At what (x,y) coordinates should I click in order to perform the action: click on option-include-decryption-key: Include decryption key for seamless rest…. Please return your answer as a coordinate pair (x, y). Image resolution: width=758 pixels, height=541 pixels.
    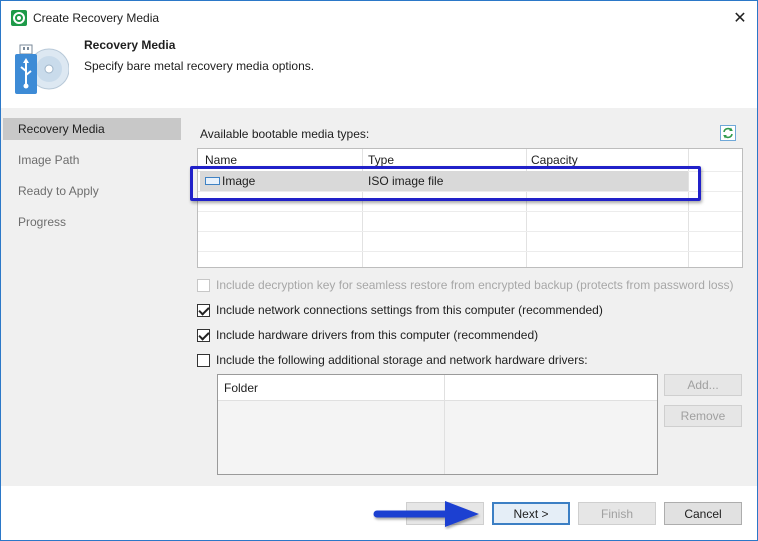
    Looking at the image, I should click on (465, 285).